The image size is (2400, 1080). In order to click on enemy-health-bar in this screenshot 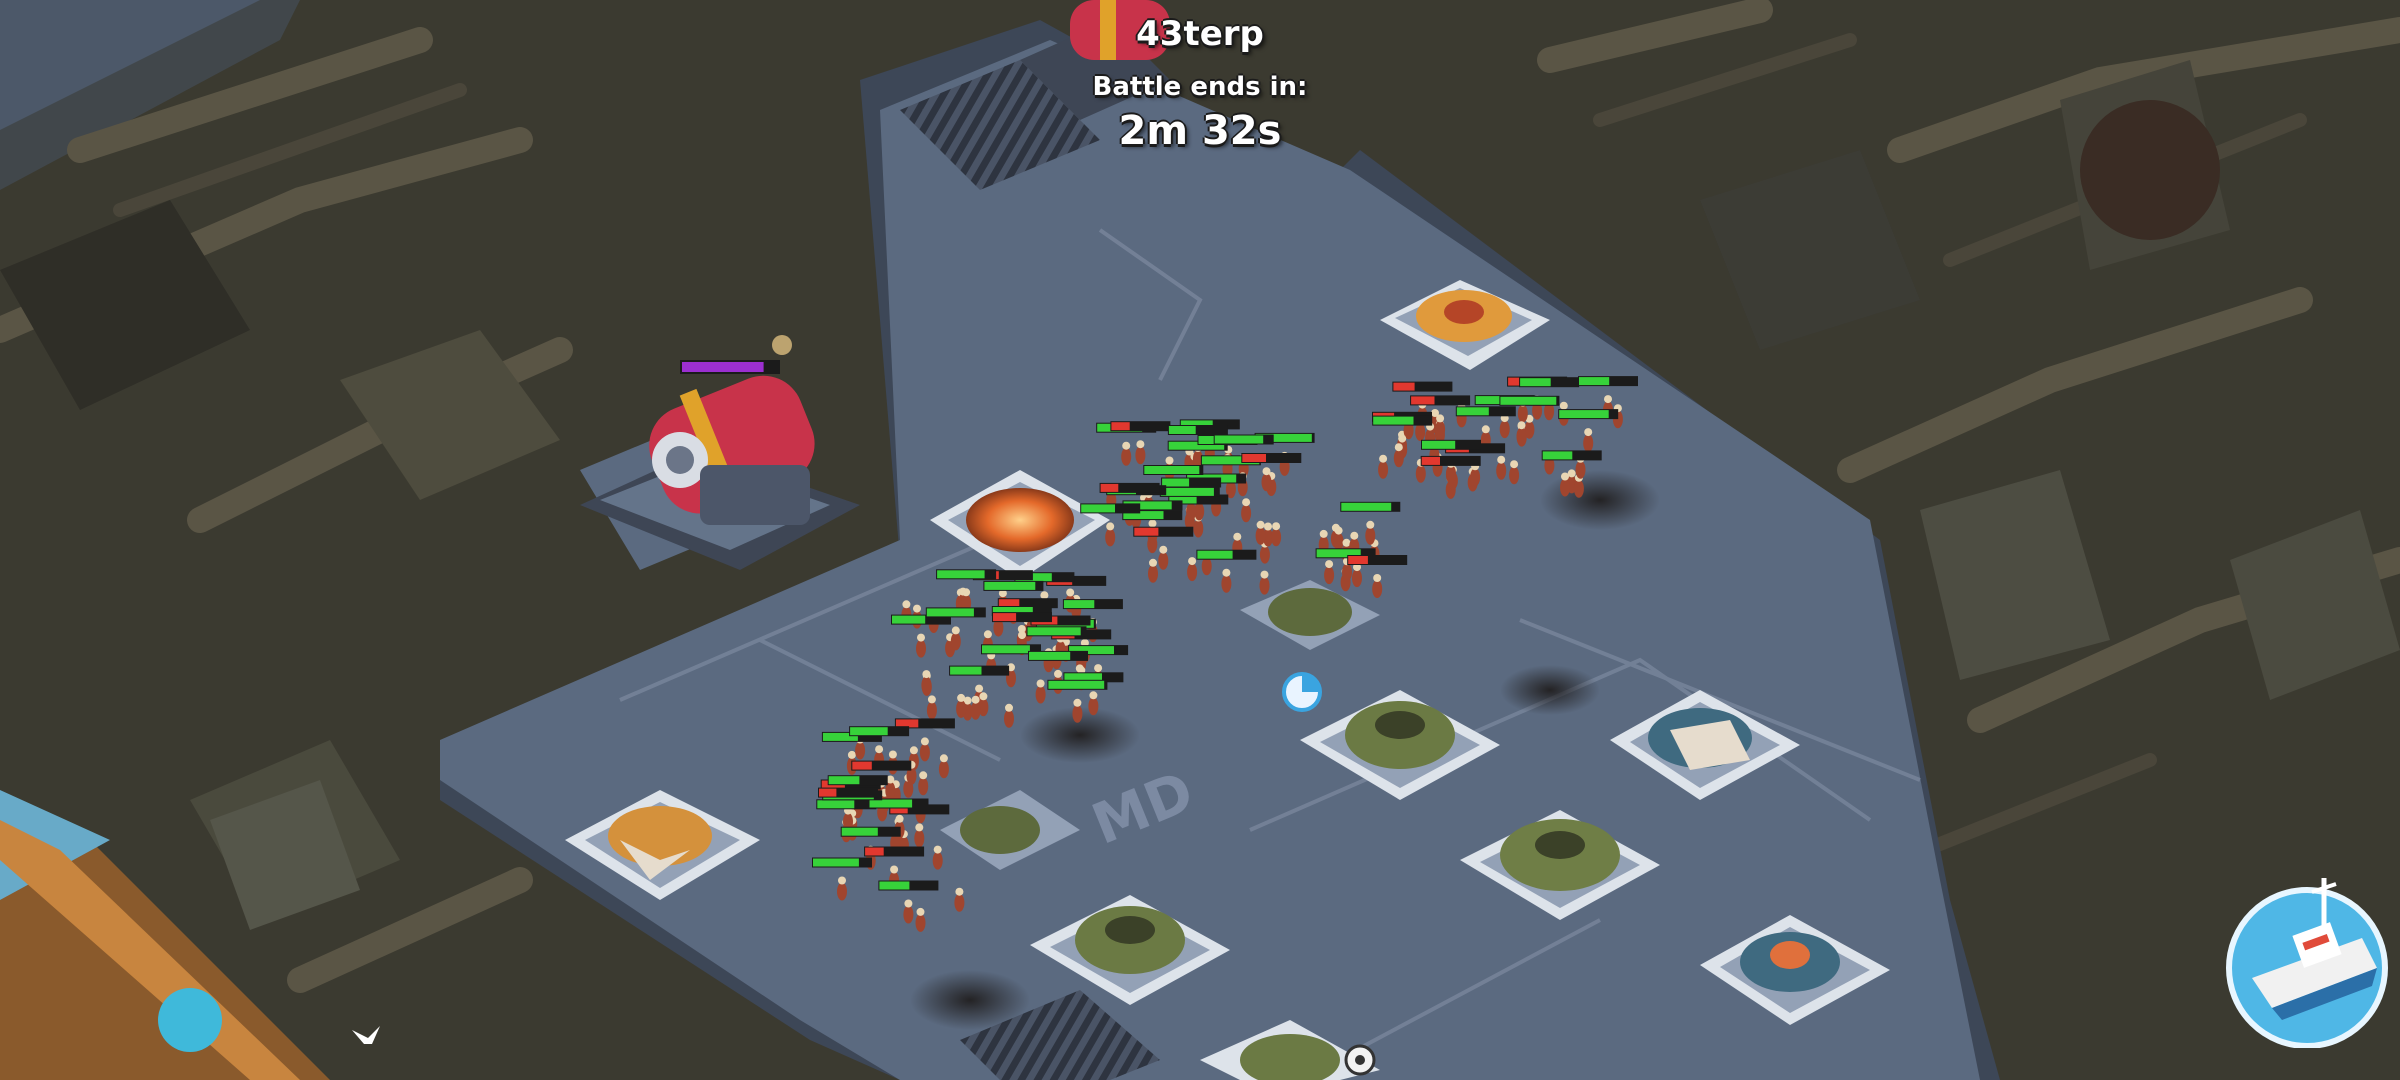, I will do `click(730, 367)`.